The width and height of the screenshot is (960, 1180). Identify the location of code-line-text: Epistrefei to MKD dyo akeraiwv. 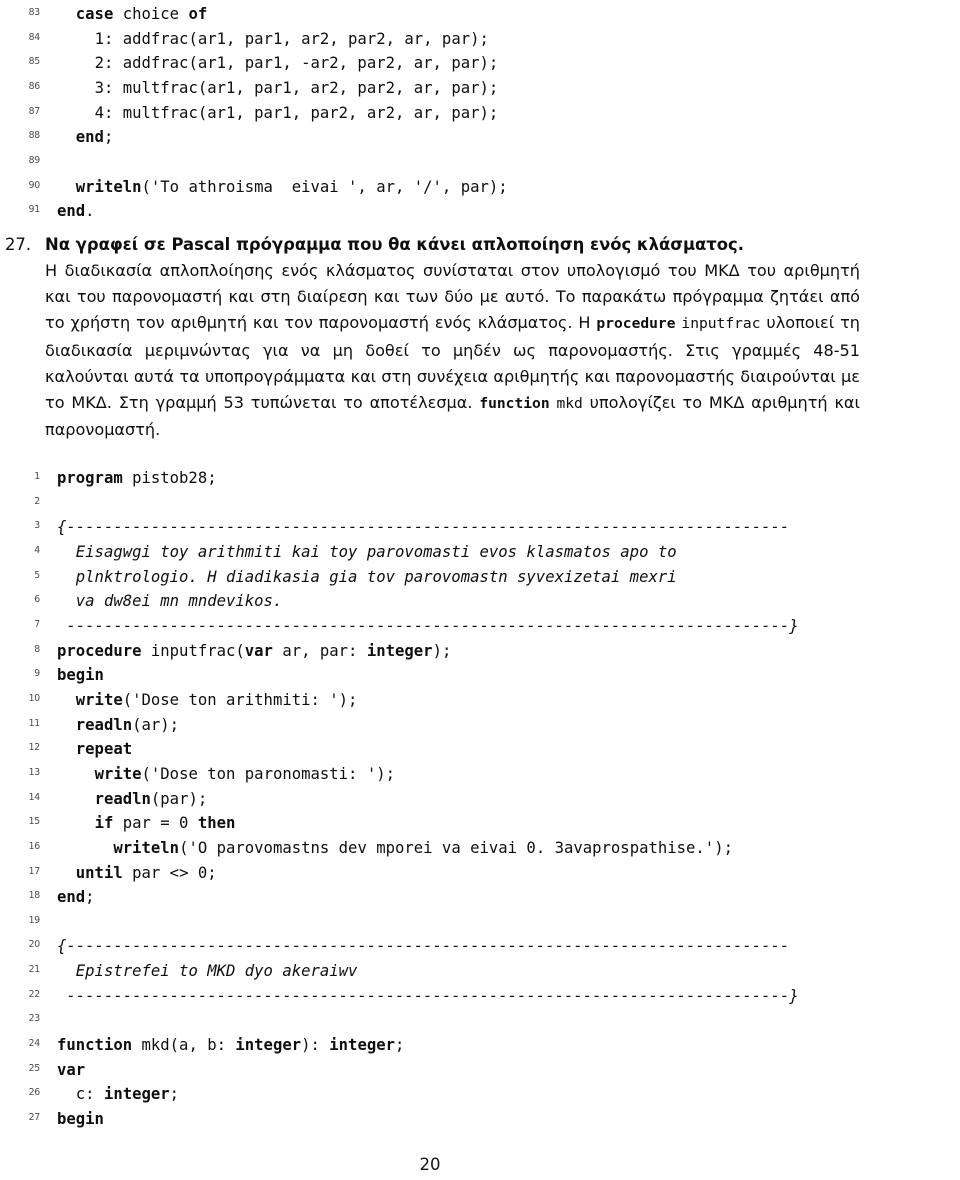
(207, 971).